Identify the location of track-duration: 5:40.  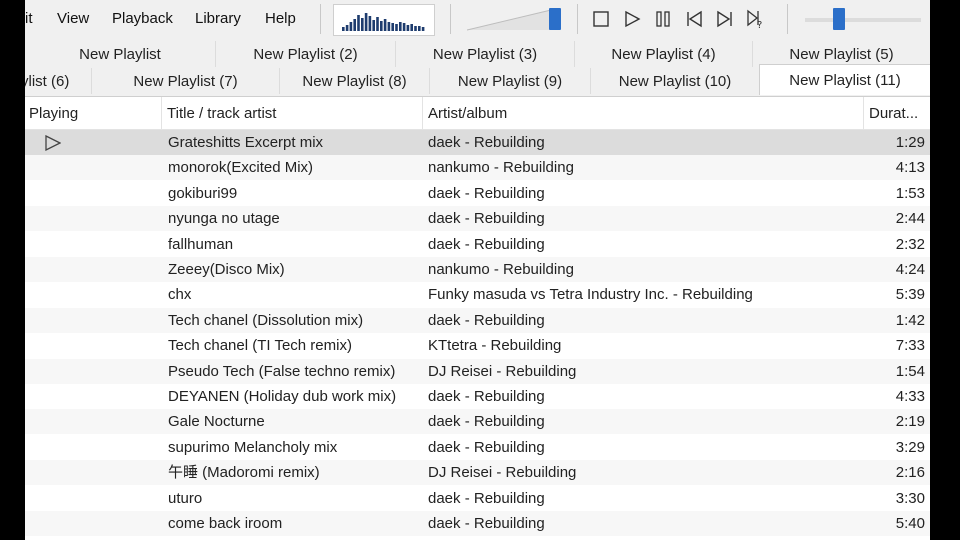
(910, 523).